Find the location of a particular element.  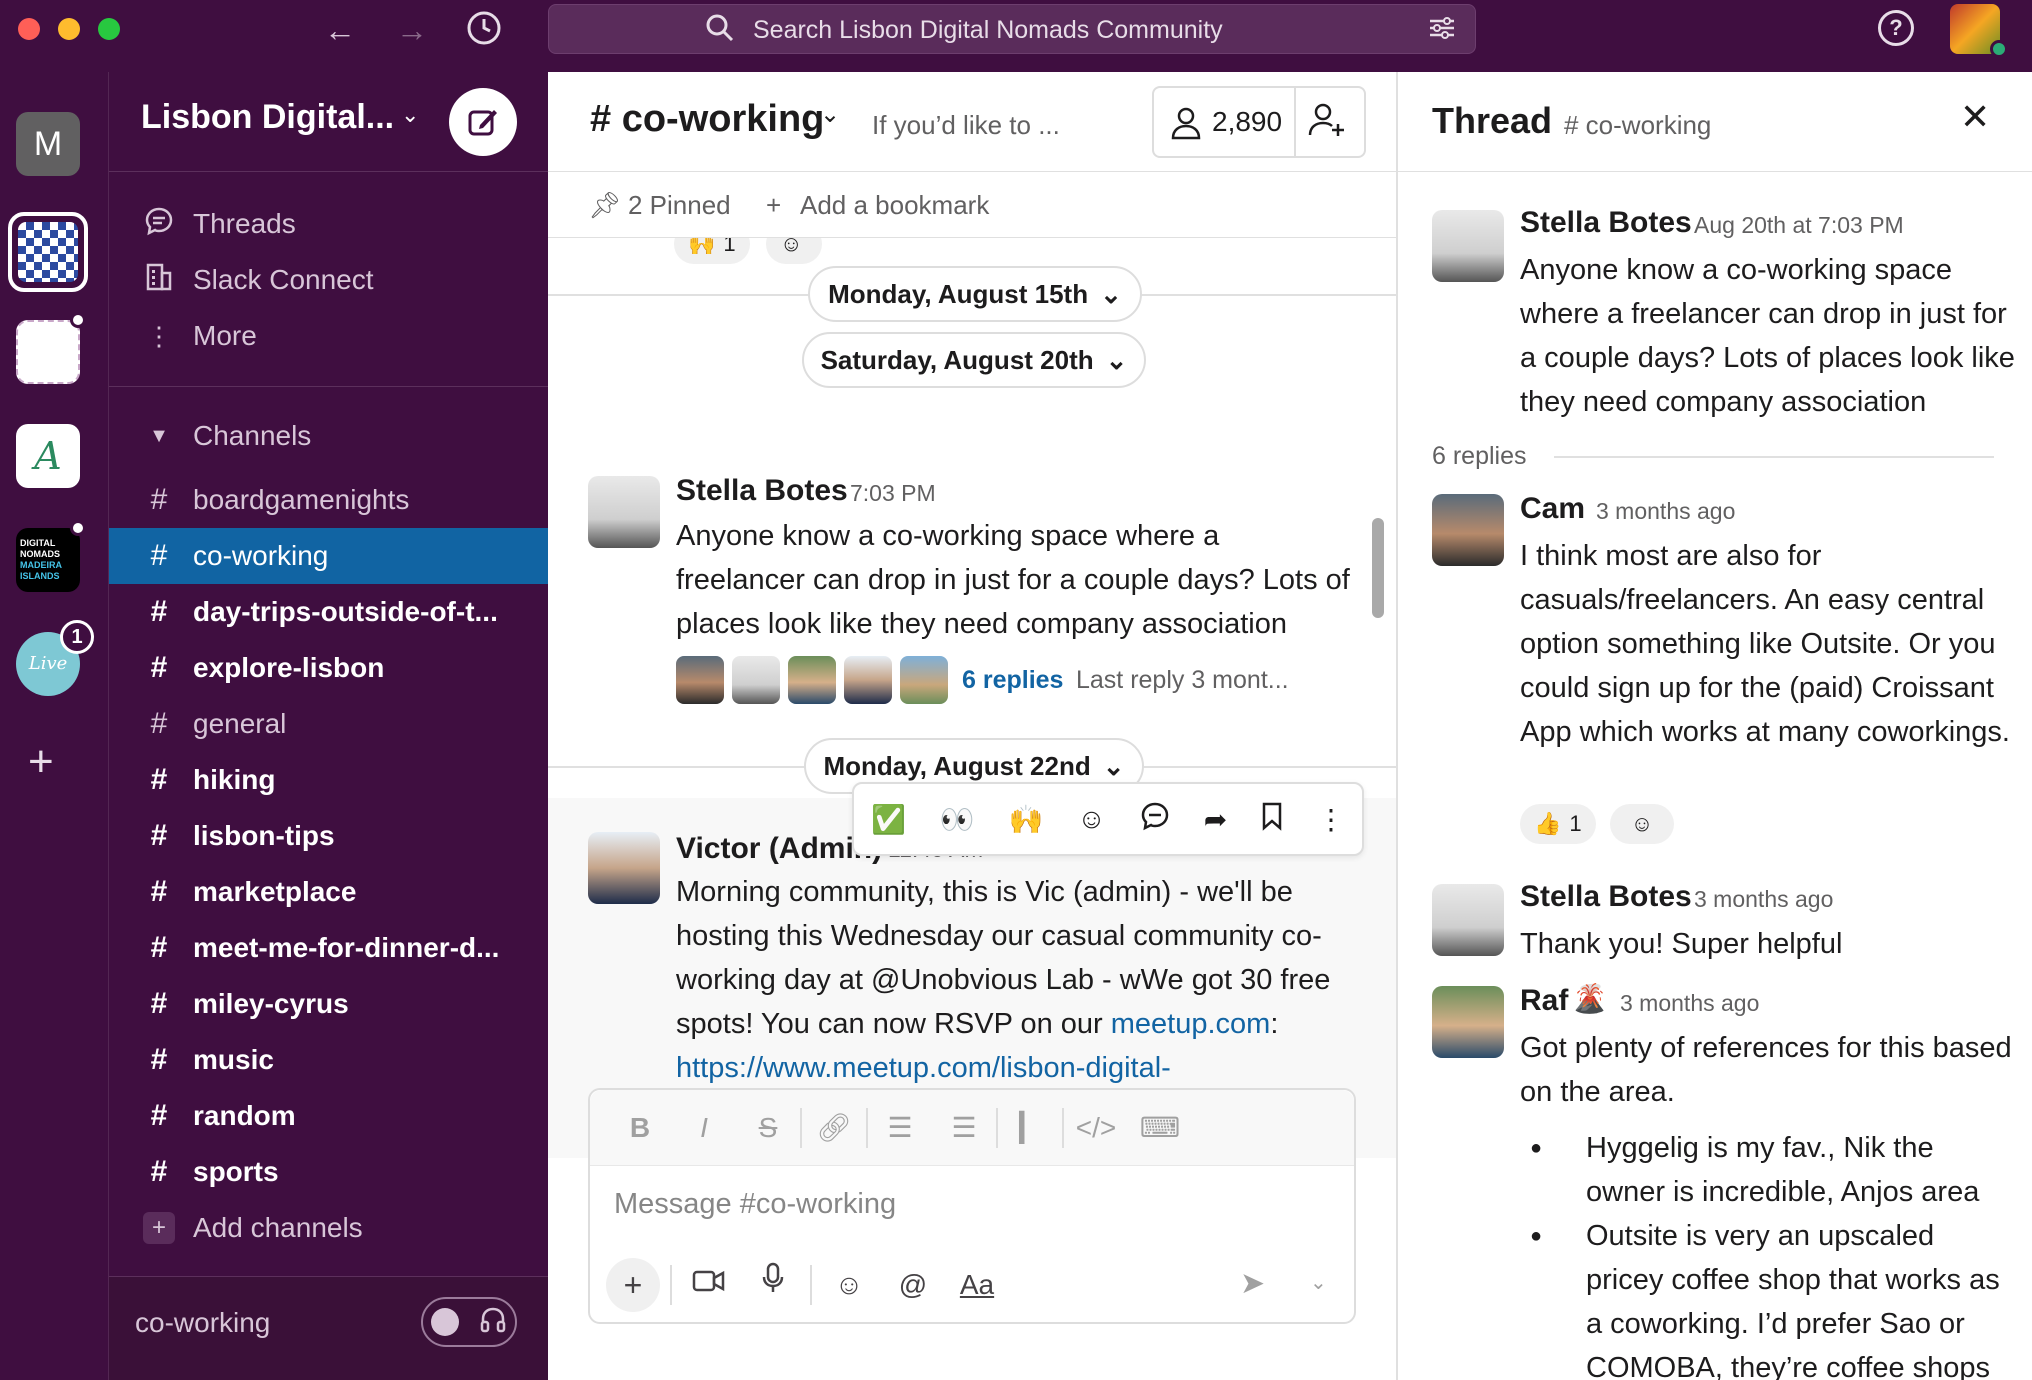

sidebar-item-music: # music is located at coordinates (329, 1060).